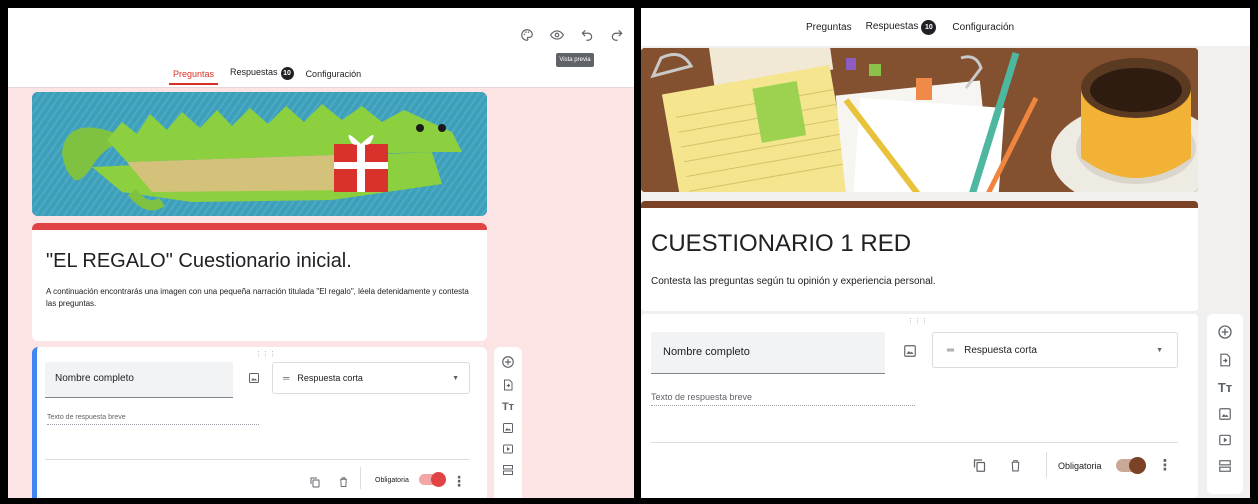 The width and height of the screenshot is (1258, 504). Describe the element at coordinates (254, 72) in the screenshot. I see `tab-respuestas-label: Respuestas` at that location.